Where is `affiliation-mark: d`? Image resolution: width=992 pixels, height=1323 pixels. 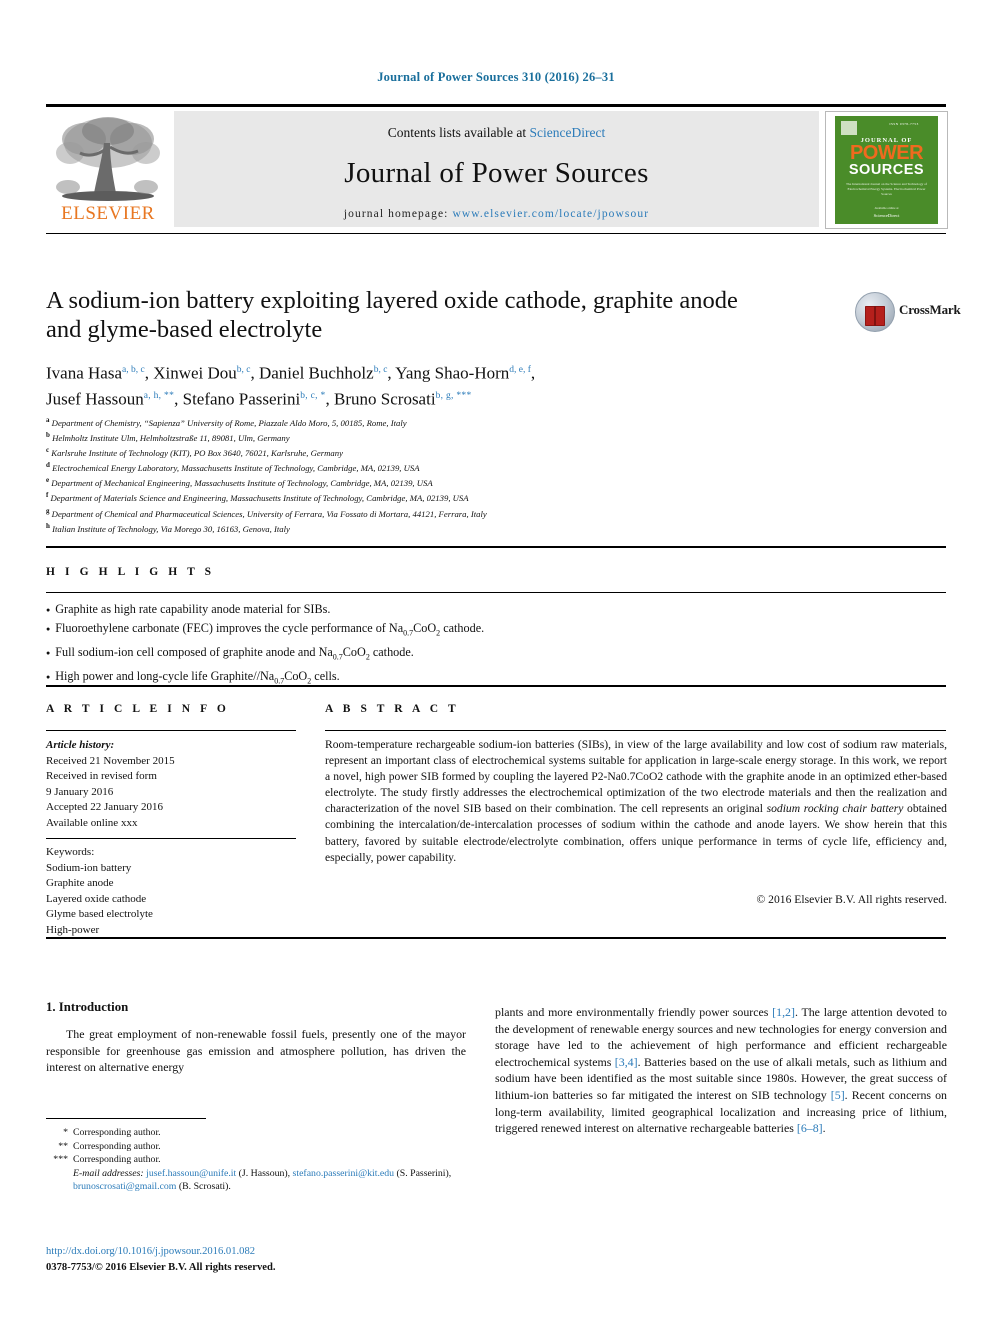 affiliation-mark: d is located at coordinates (48, 465).